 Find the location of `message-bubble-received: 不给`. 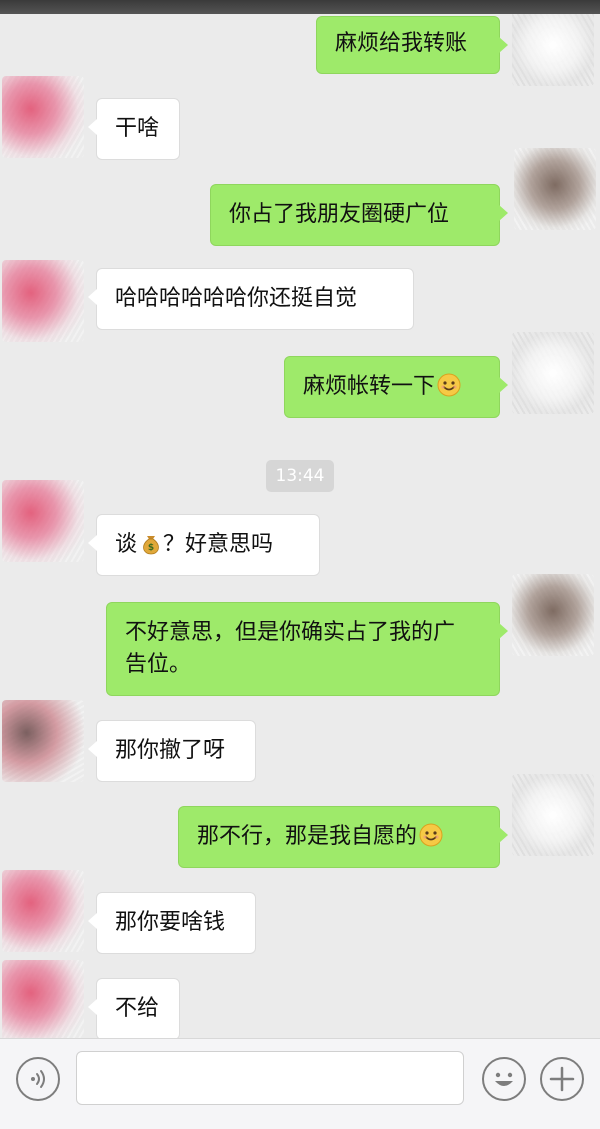

message-bubble-received: 不给 is located at coordinates (134, 1008).